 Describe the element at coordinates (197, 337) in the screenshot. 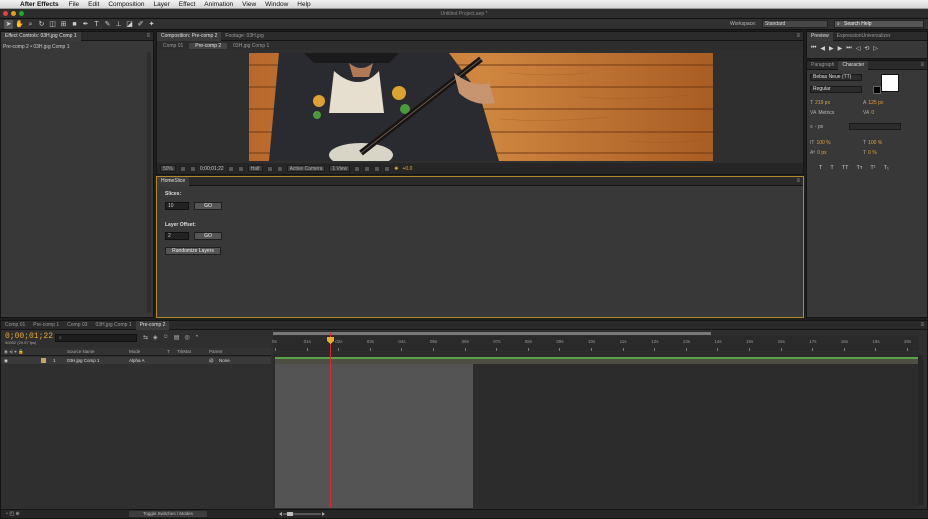

I see `graph-editor-icon: ◔` at that location.